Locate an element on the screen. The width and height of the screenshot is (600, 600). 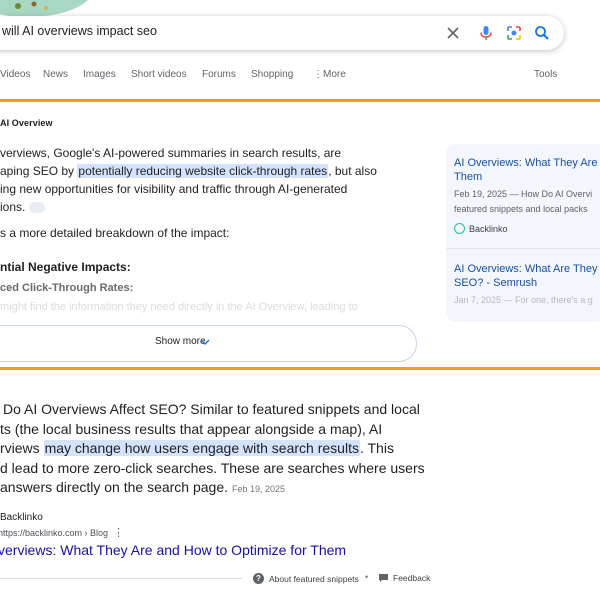
source-divider is located at coordinates (523, 248).